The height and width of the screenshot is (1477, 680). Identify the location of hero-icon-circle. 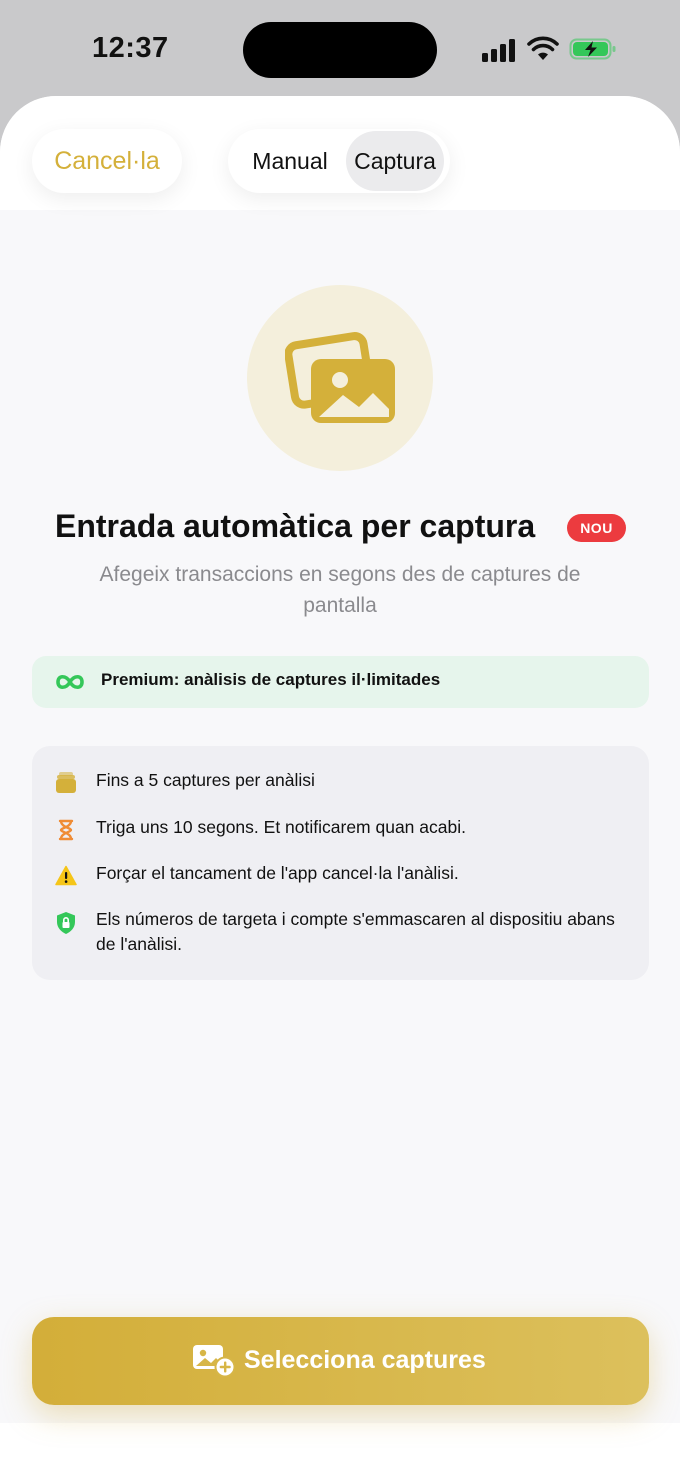
(340, 378).